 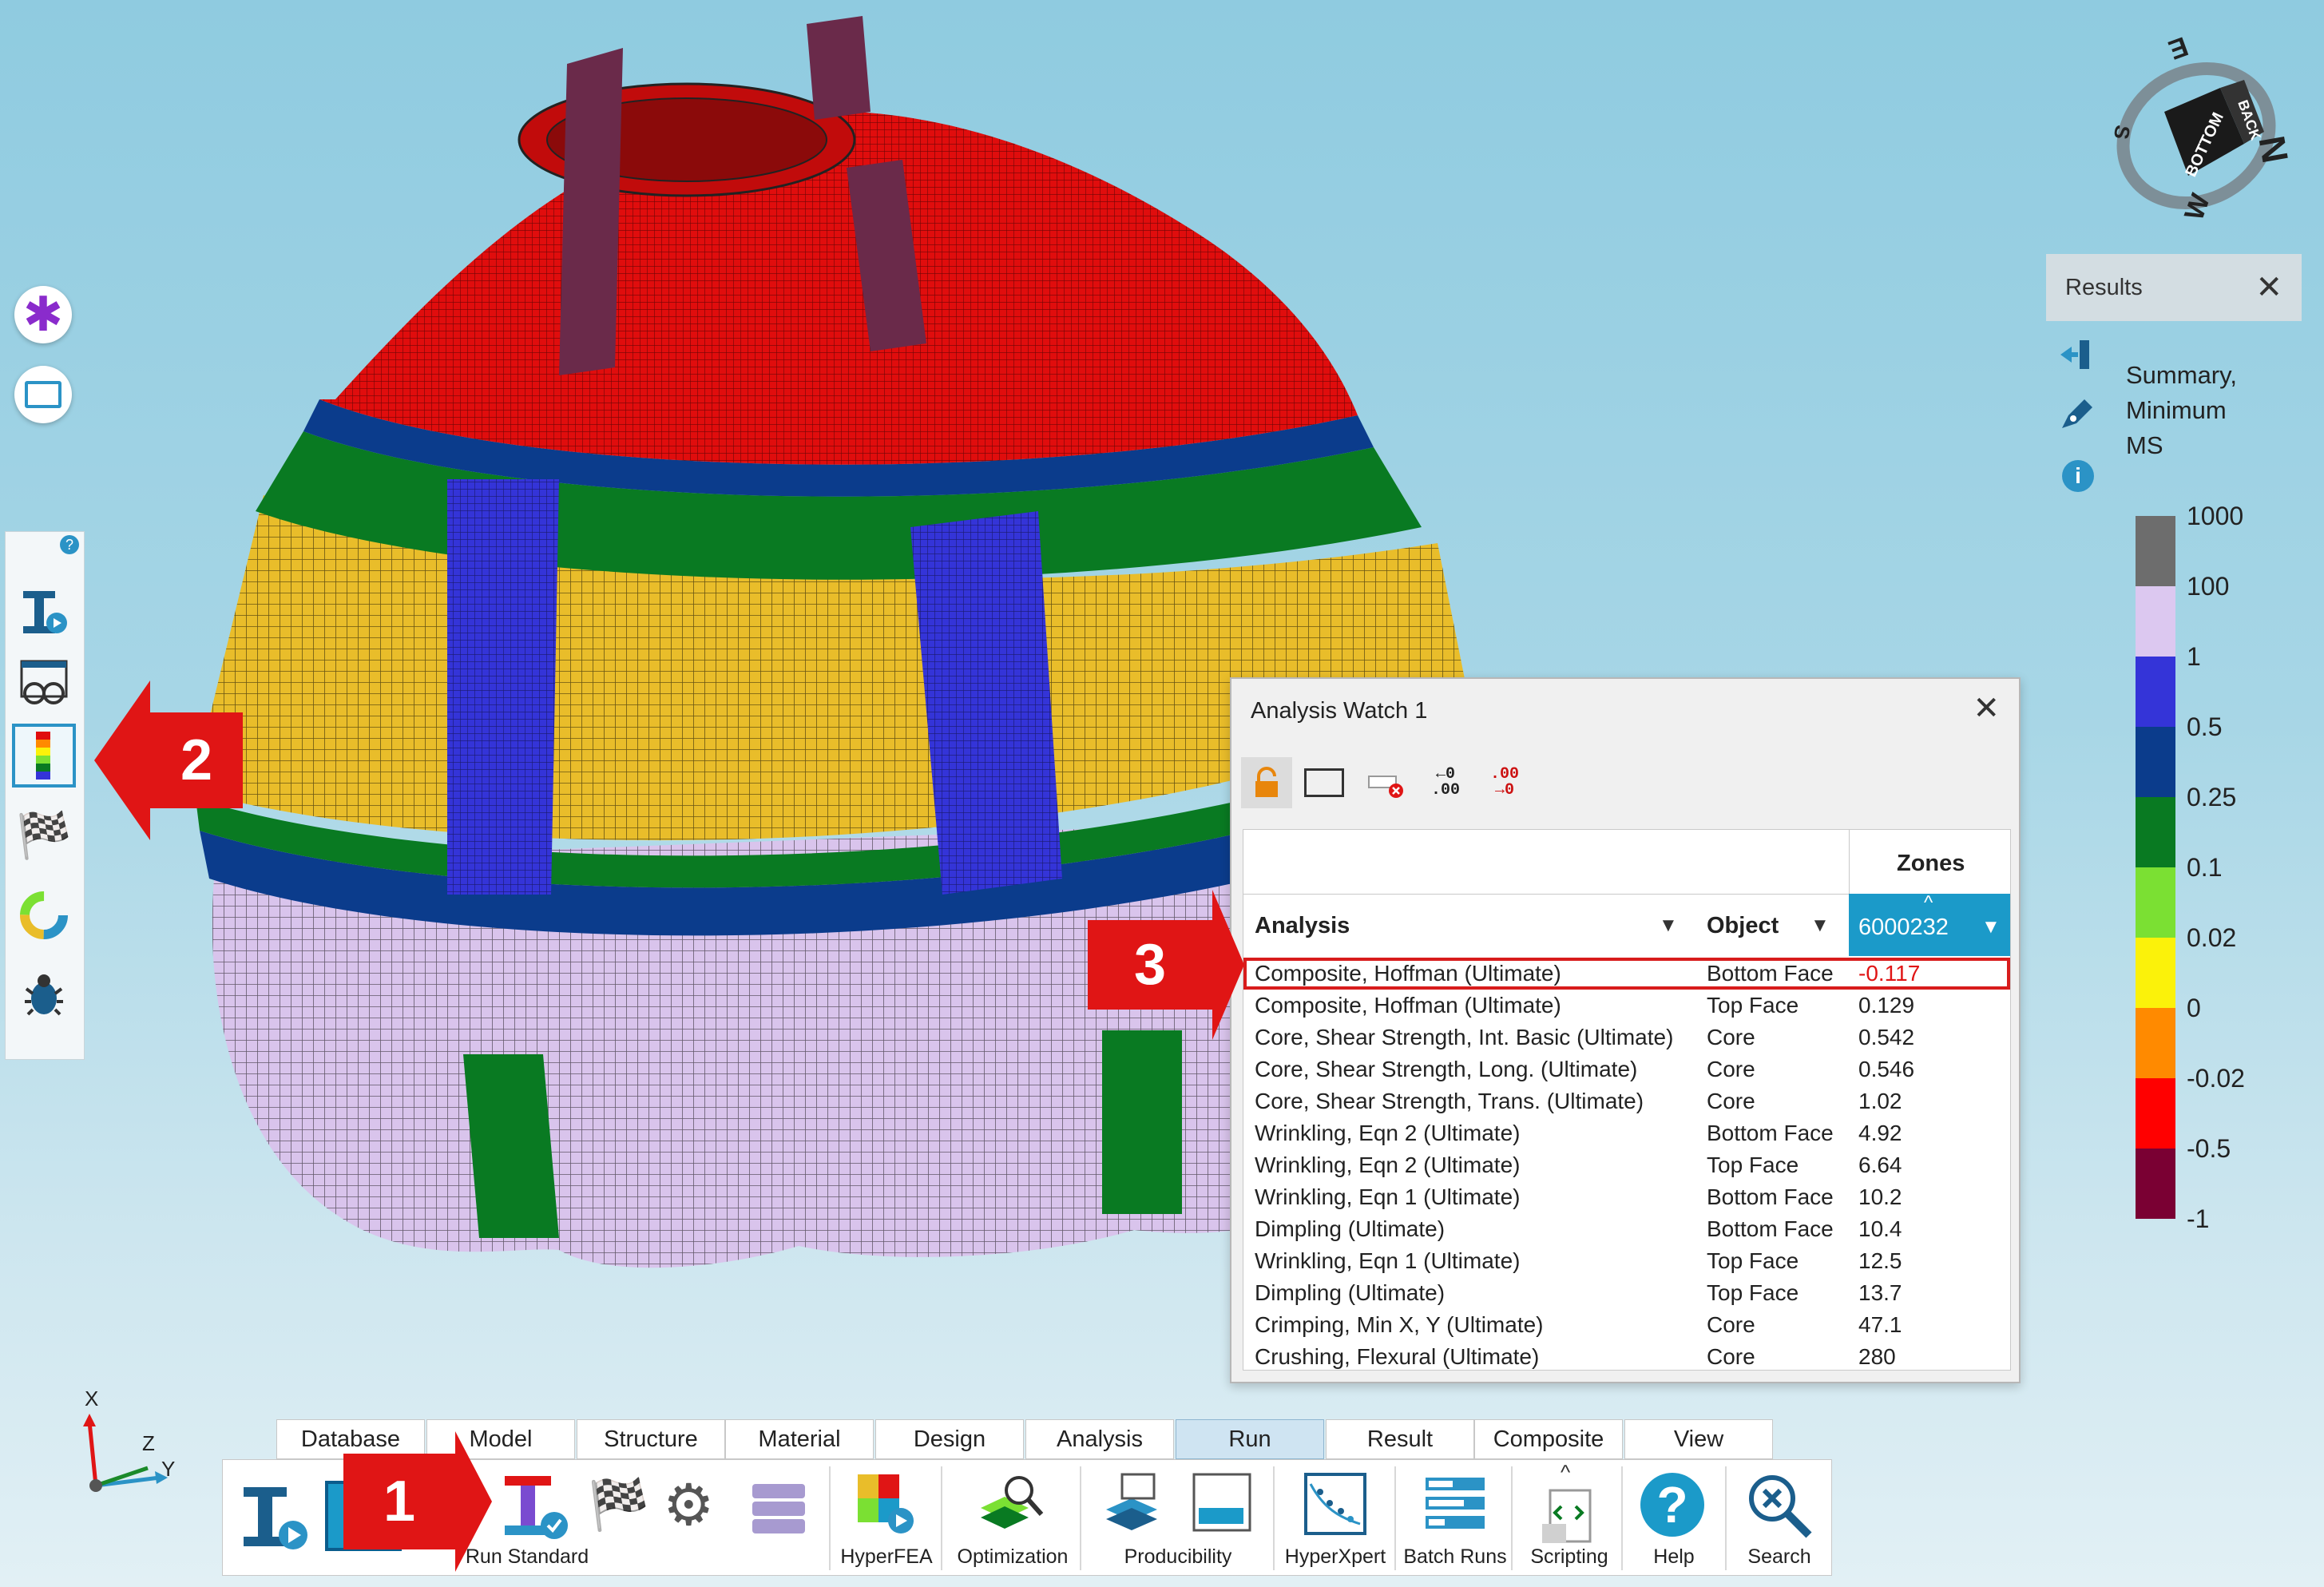 What do you see at coordinates (44, 612) in the screenshot?
I see `run-hypersizer-tool` at bounding box center [44, 612].